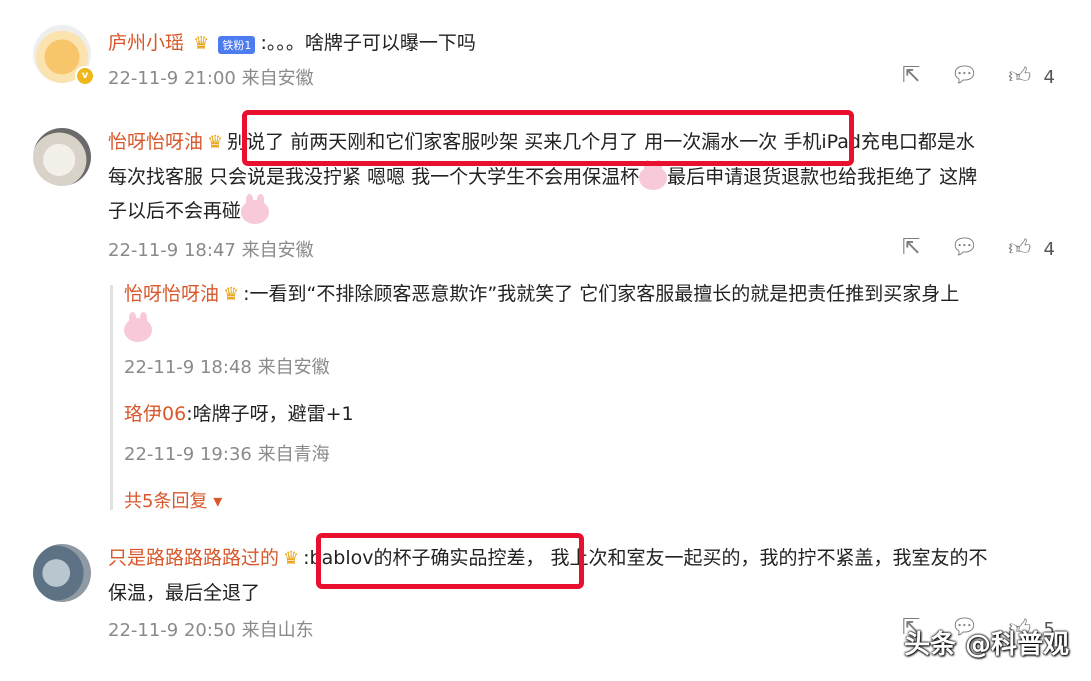  Describe the element at coordinates (111, 397) in the screenshot. I see `reply-divider` at that location.